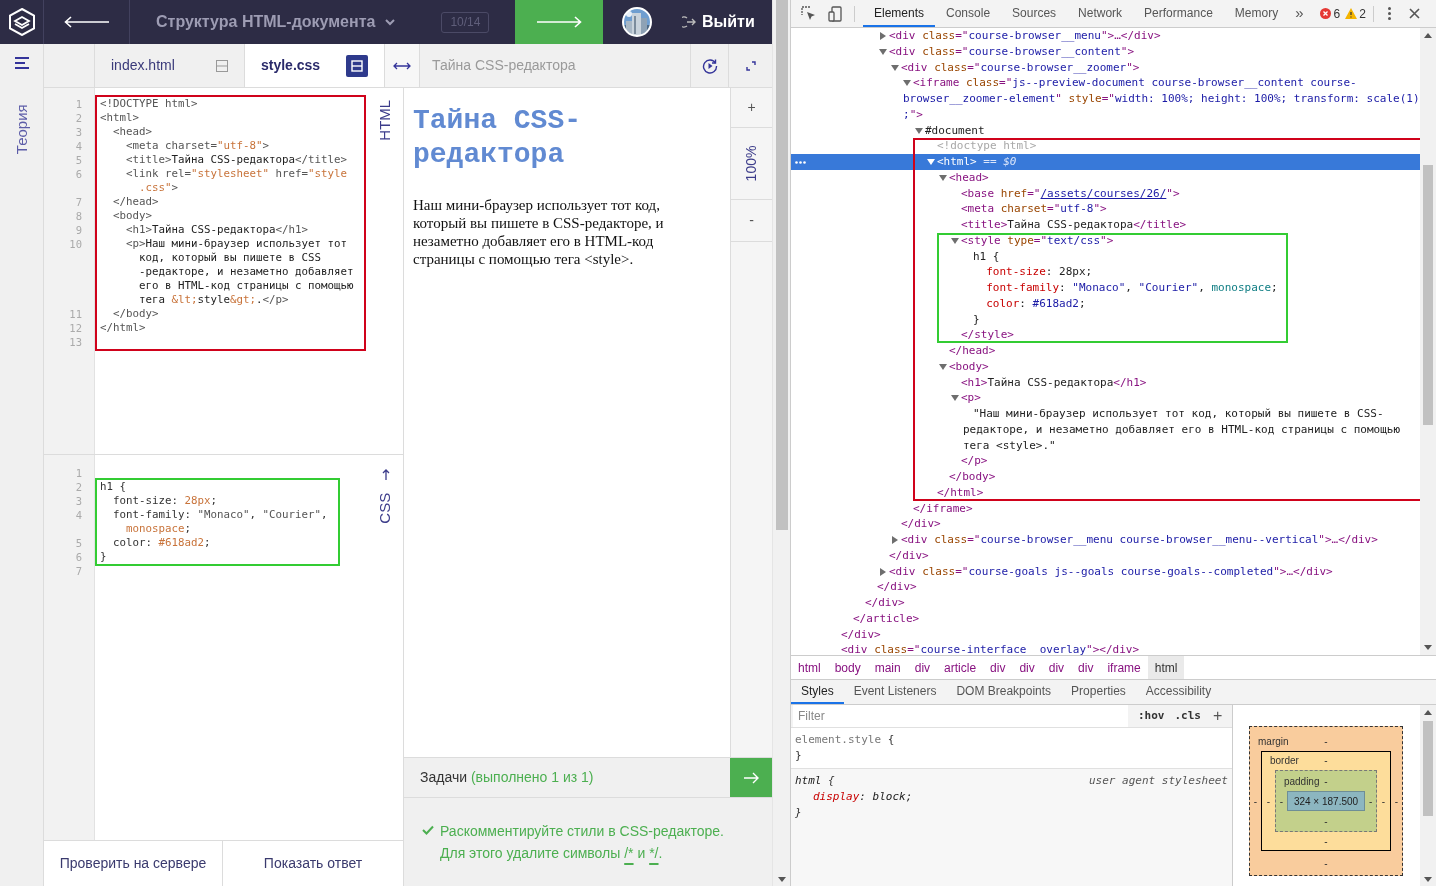  What do you see at coordinates (750, 65) in the screenshot?
I see `expand-icon` at bounding box center [750, 65].